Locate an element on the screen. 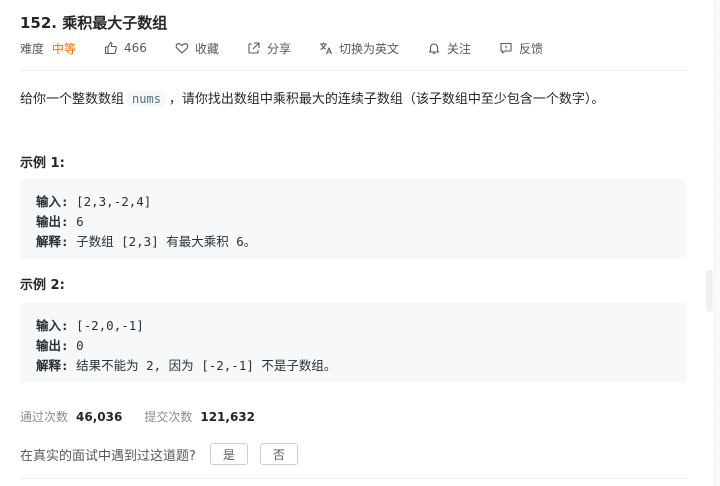 Image resolution: width=720 pixels, height=486 pixels. follow-button: 关注 is located at coordinates (449, 48).